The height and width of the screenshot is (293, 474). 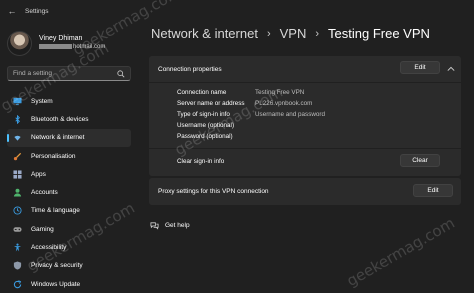 What do you see at coordinates (177, 225) in the screenshot?
I see `get-help-label: Get help` at bounding box center [177, 225].